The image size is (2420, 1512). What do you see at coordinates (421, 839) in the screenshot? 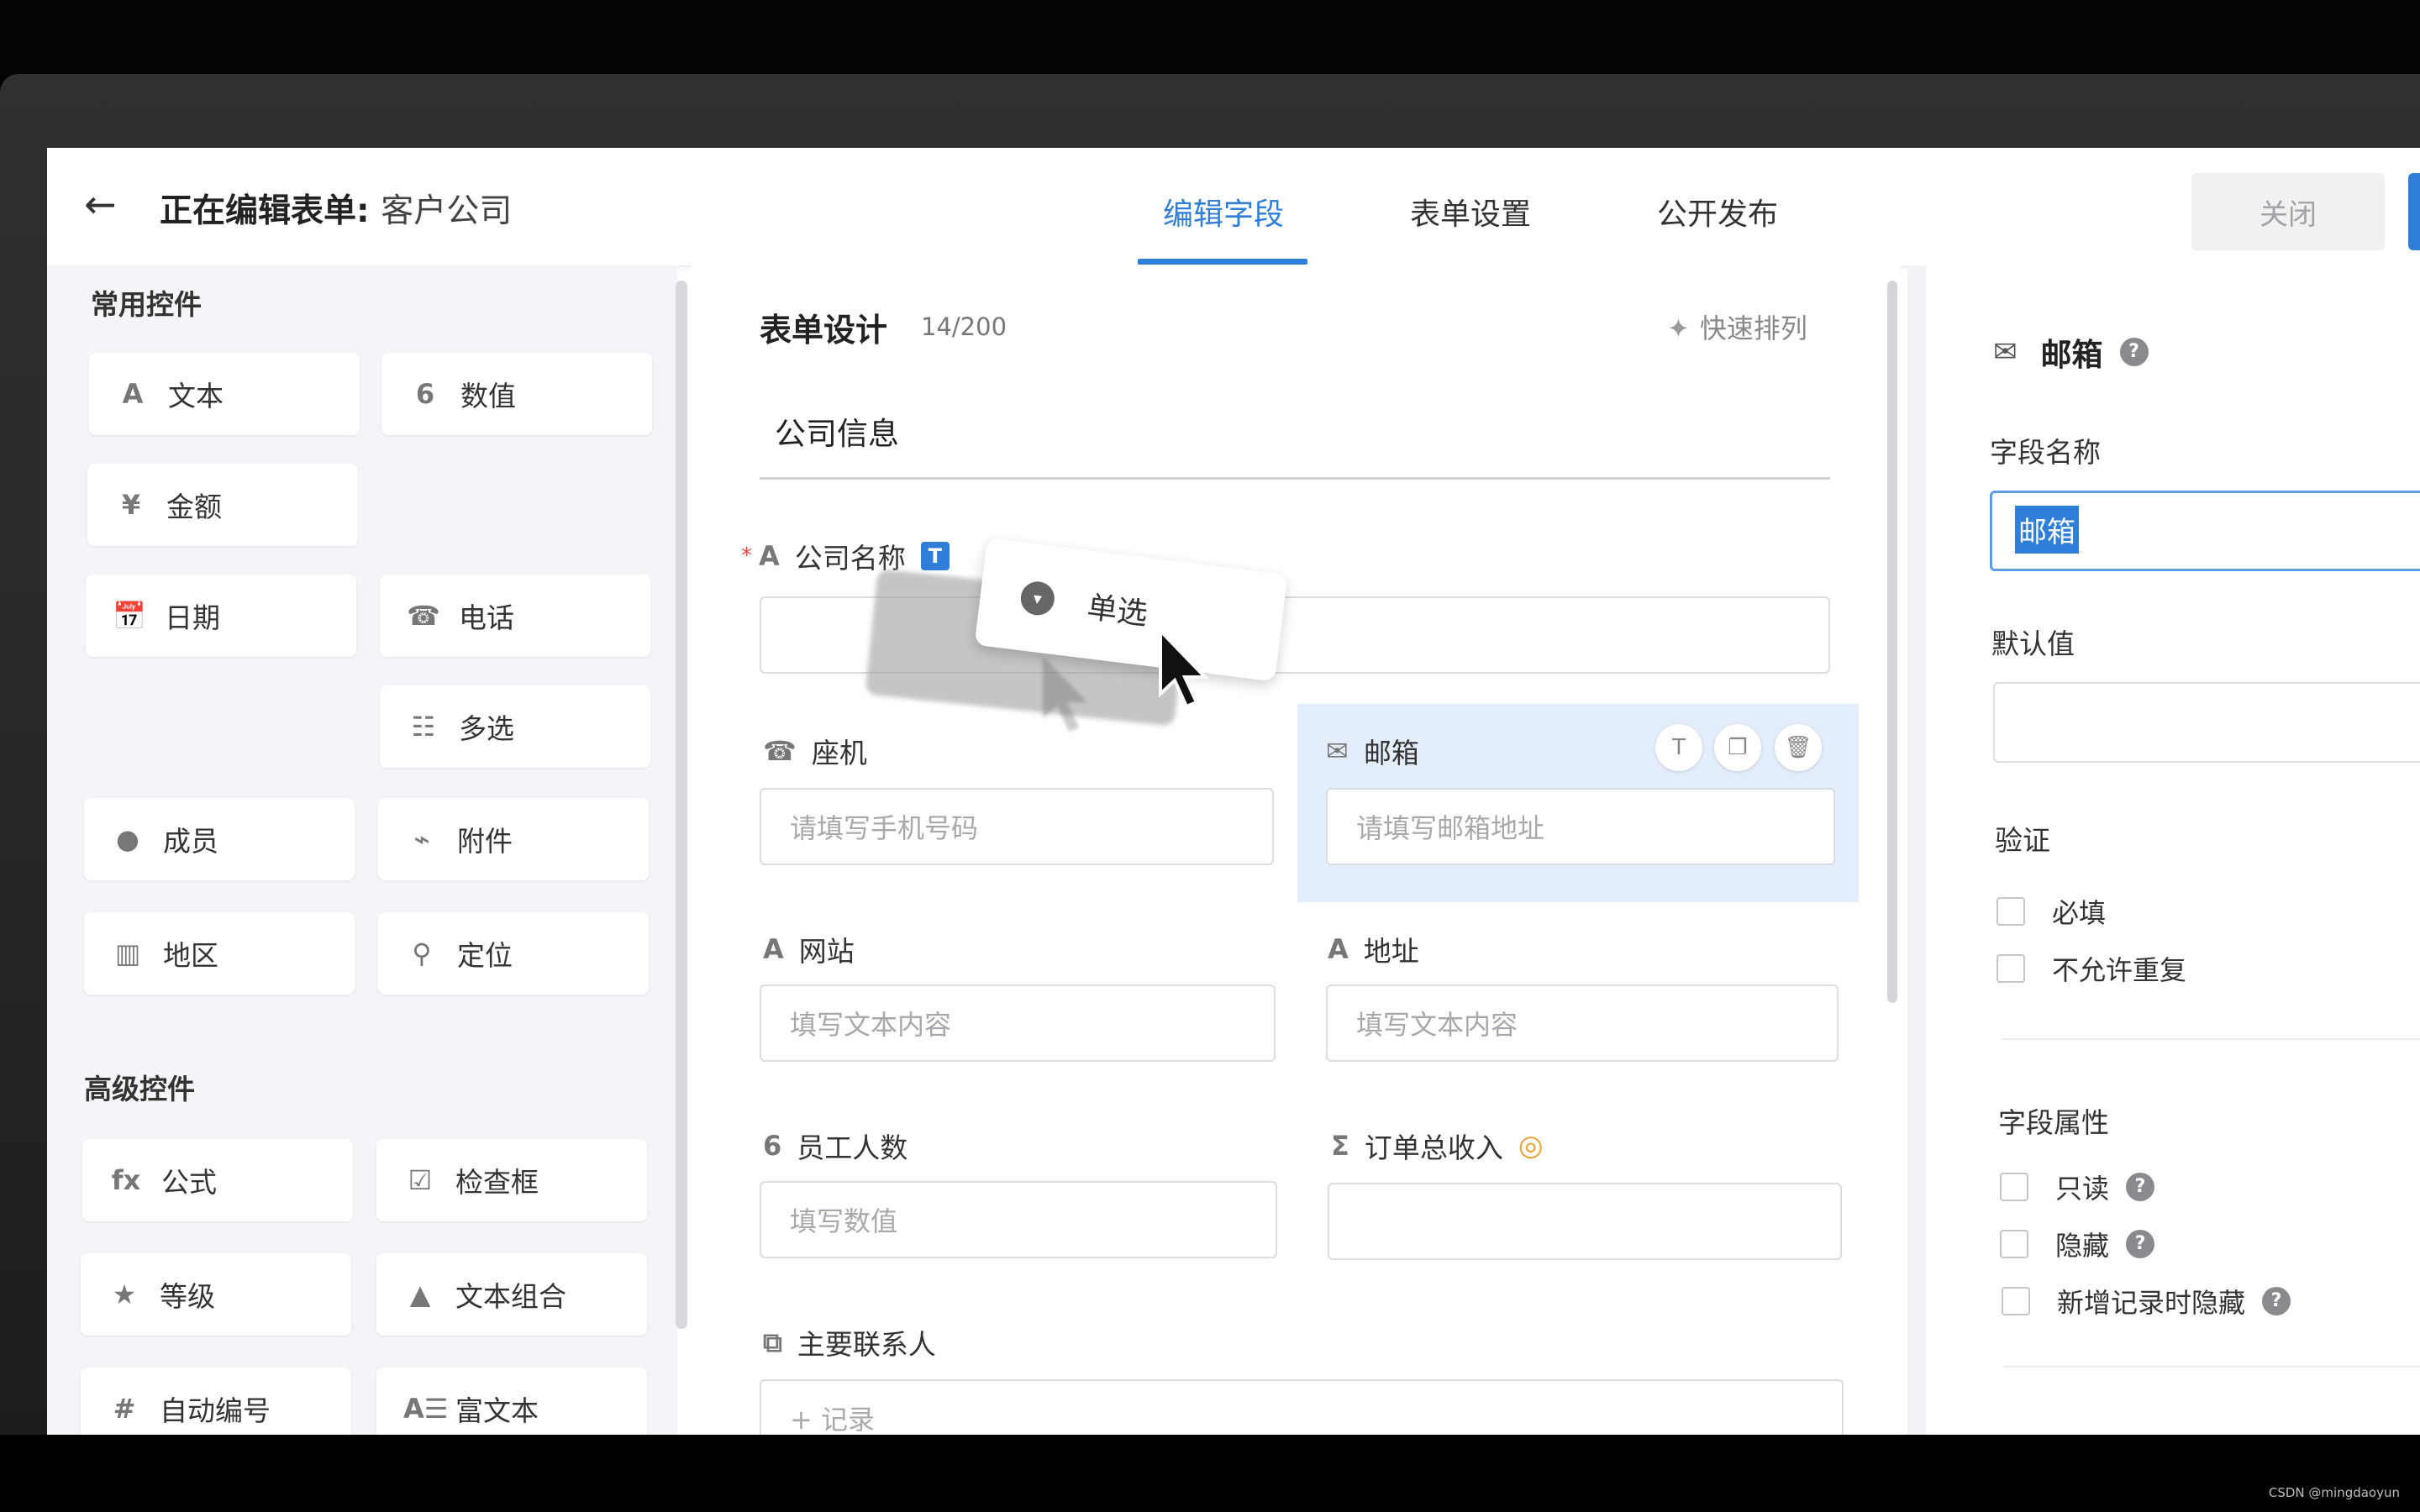
I see `paperclip-icon: ⌁` at bounding box center [421, 839].